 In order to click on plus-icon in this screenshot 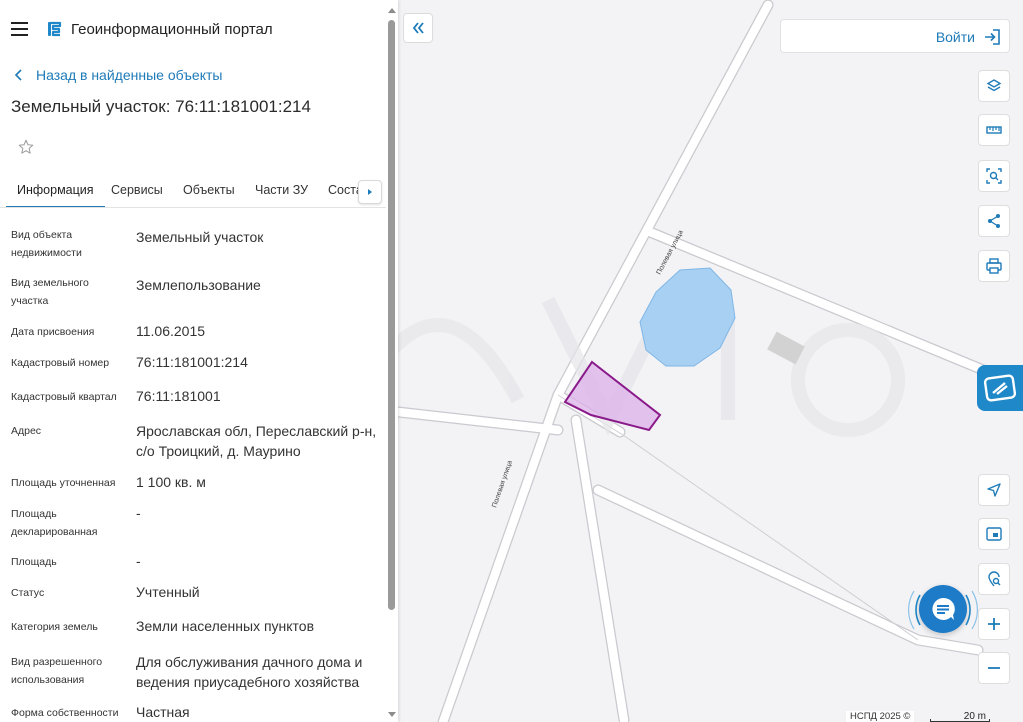, I will do `click(994, 624)`.